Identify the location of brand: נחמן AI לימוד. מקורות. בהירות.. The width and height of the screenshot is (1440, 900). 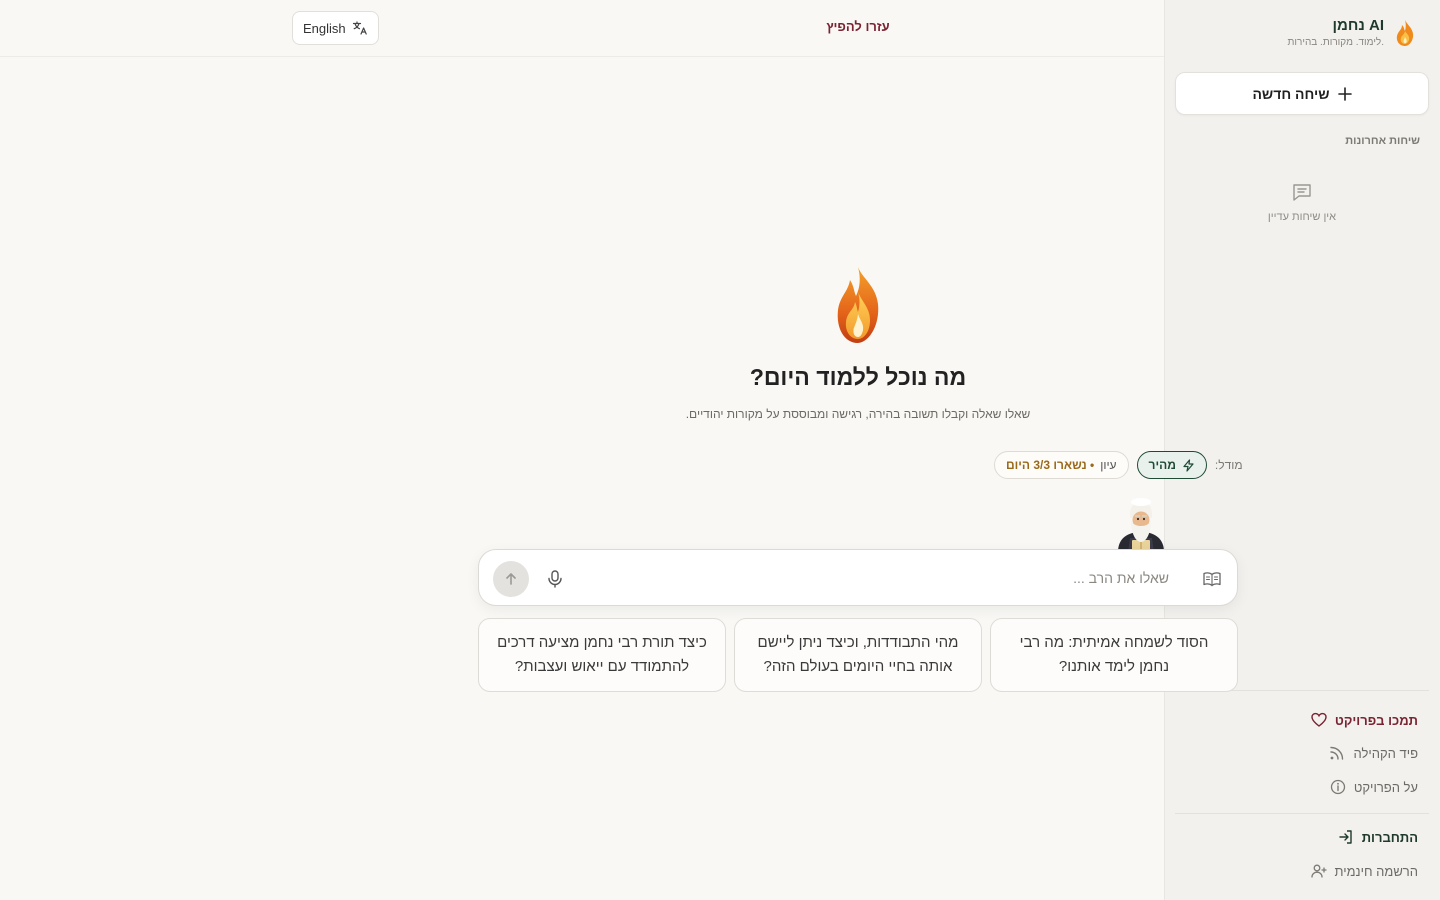
(1352, 33).